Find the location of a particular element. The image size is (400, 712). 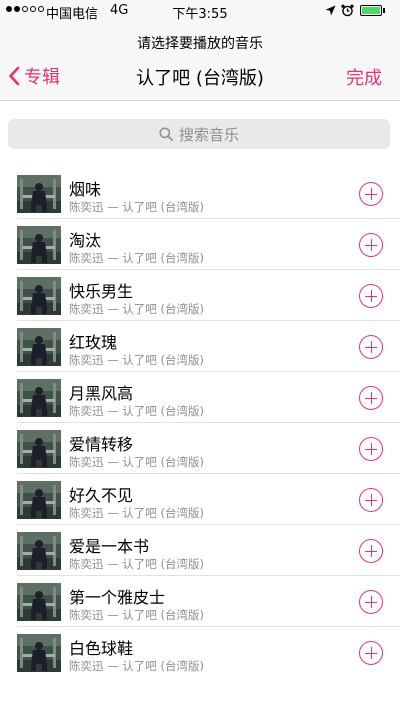

location-arrow-icon is located at coordinates (330, 10).